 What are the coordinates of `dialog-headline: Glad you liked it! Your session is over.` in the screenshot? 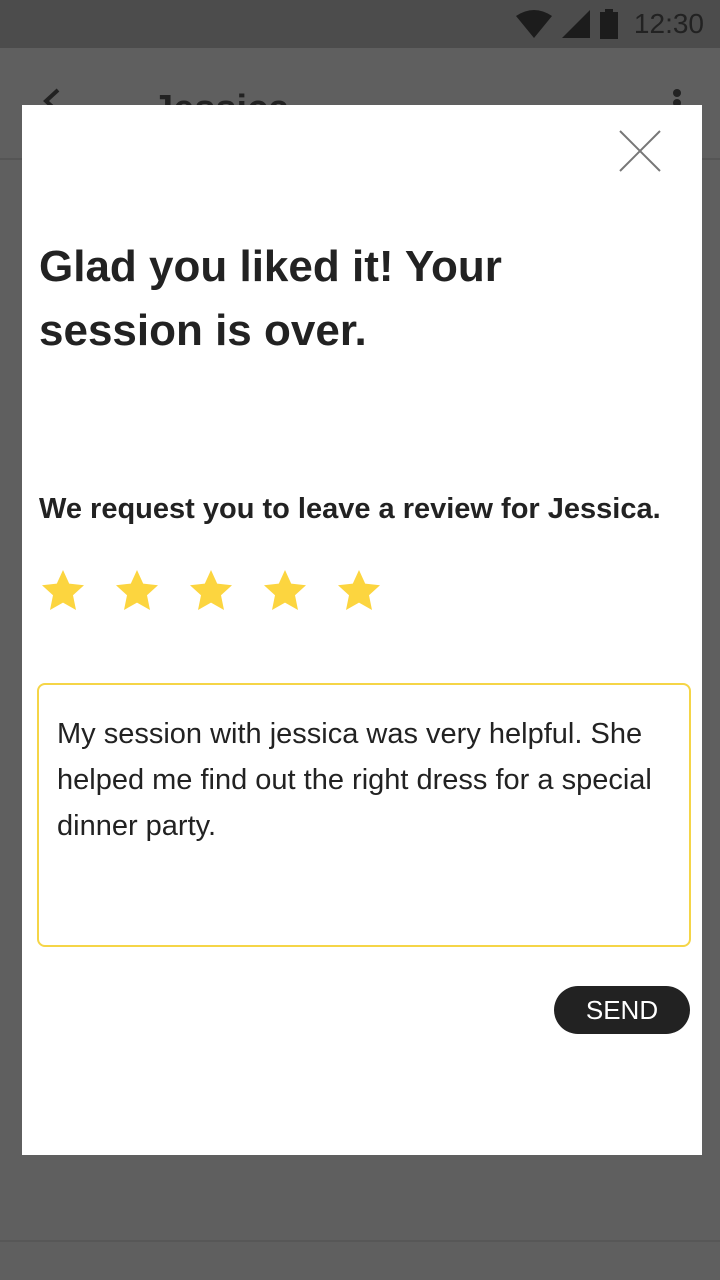 It's located at (270, 298).